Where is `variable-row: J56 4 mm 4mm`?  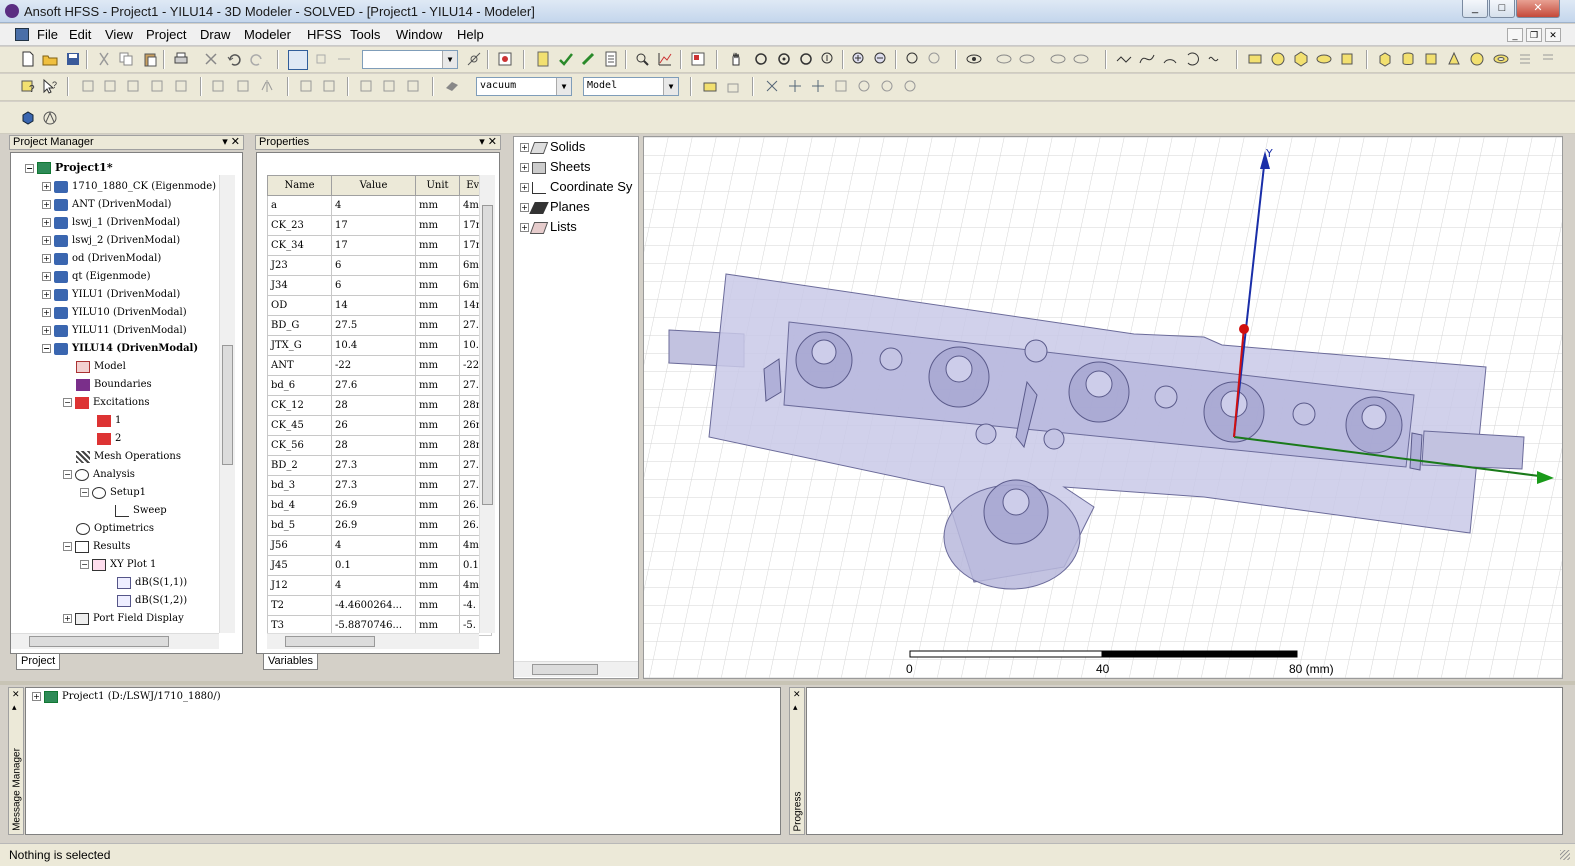
variable-row: J56 4 mm 4mm is located at coordinates (380, 545).